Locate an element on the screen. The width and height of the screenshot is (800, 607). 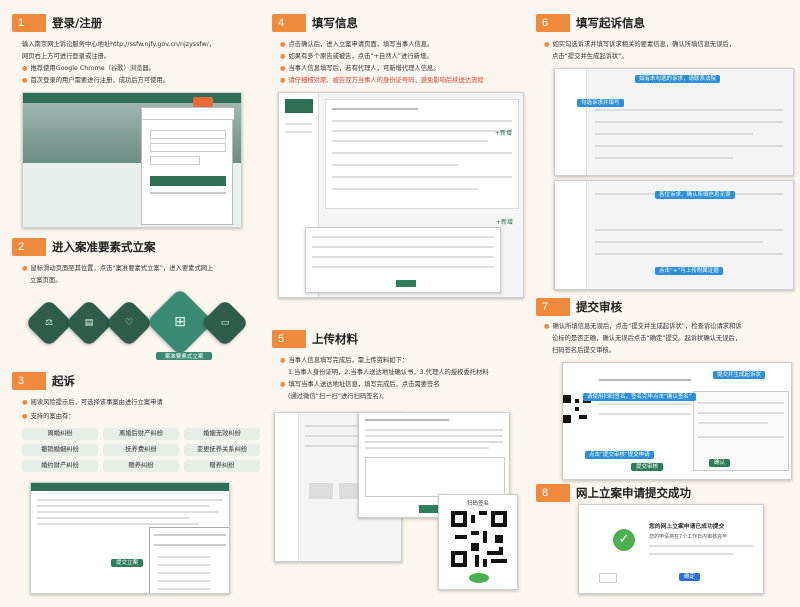
address-table is located at coordinates (435, 477).